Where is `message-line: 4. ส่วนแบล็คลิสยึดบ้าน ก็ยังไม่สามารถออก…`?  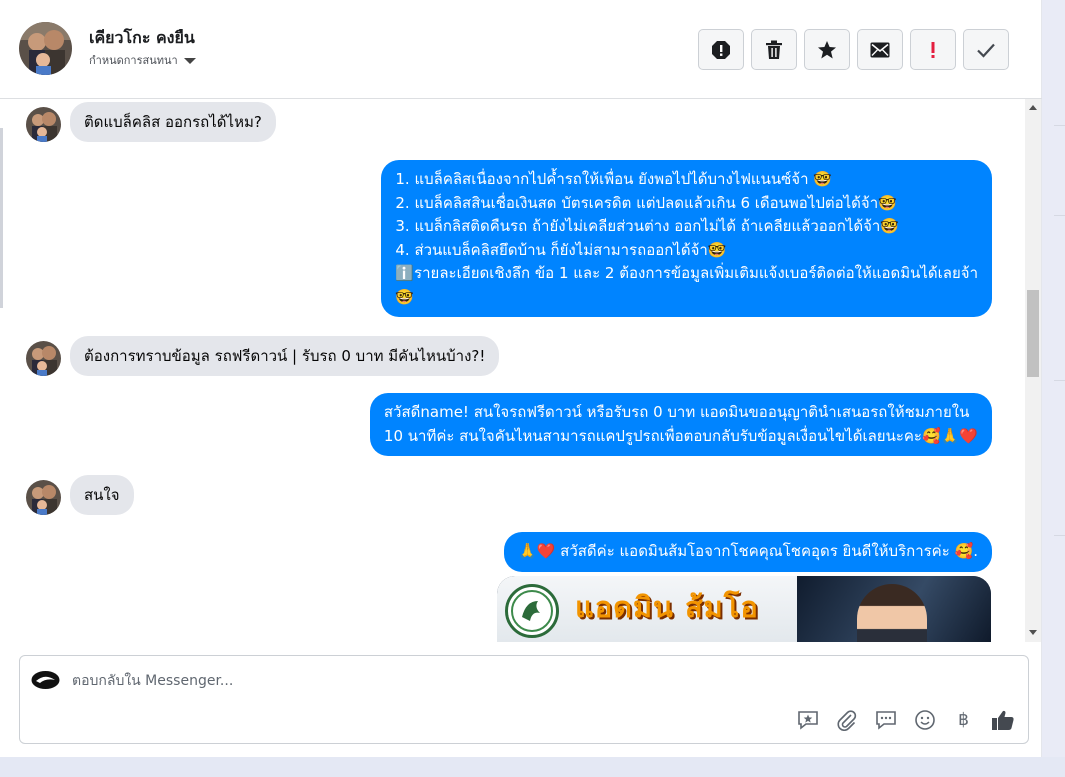 message-line: 4. ส่วนแบล็คลิสยึดบ้าน ก็ยังไม่สามารถออก… is located at coordinates (561, 249).